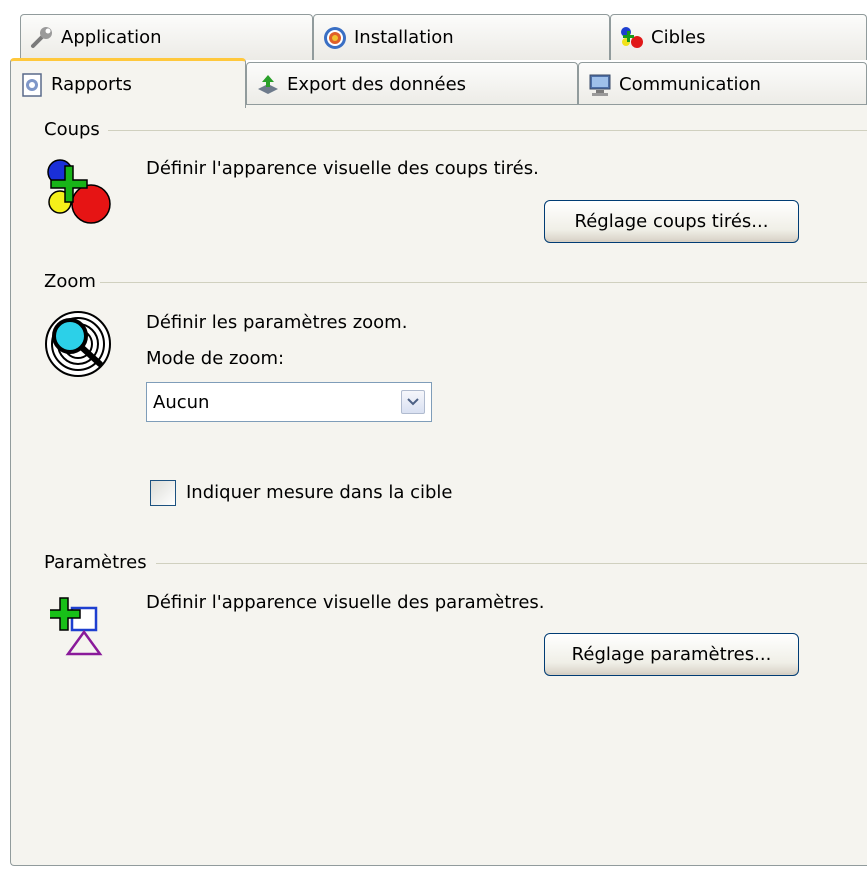 This screenshot has height=870, width=867. Describe the element at coordinates (277, 322) in the screenshot. I see `zoom-description: Définir les paramètres zoom.` at that location.